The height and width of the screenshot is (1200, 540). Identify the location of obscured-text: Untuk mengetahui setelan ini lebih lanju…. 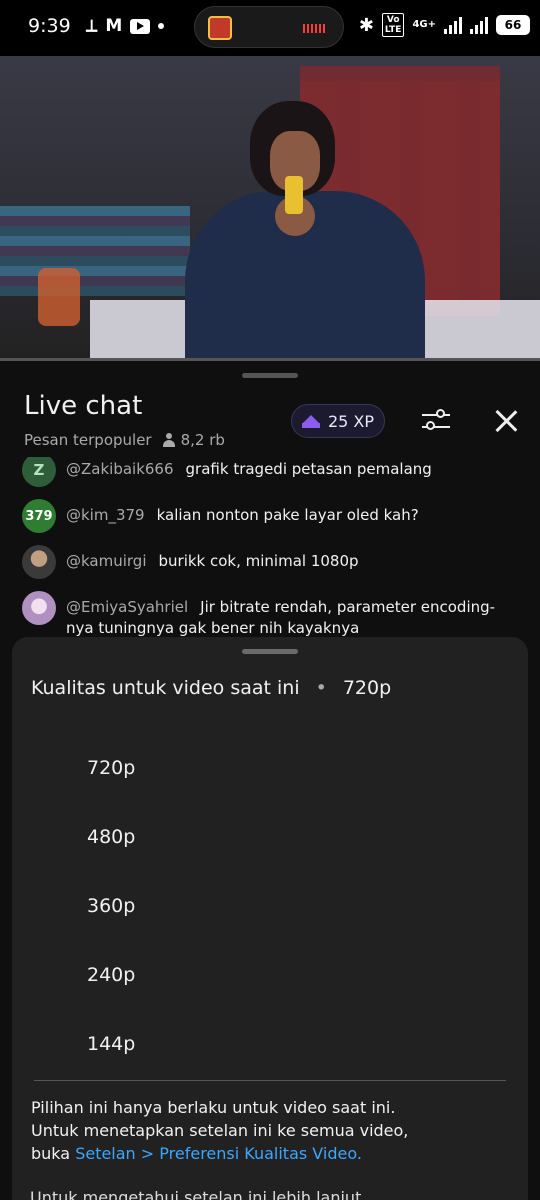
(196, 1194).